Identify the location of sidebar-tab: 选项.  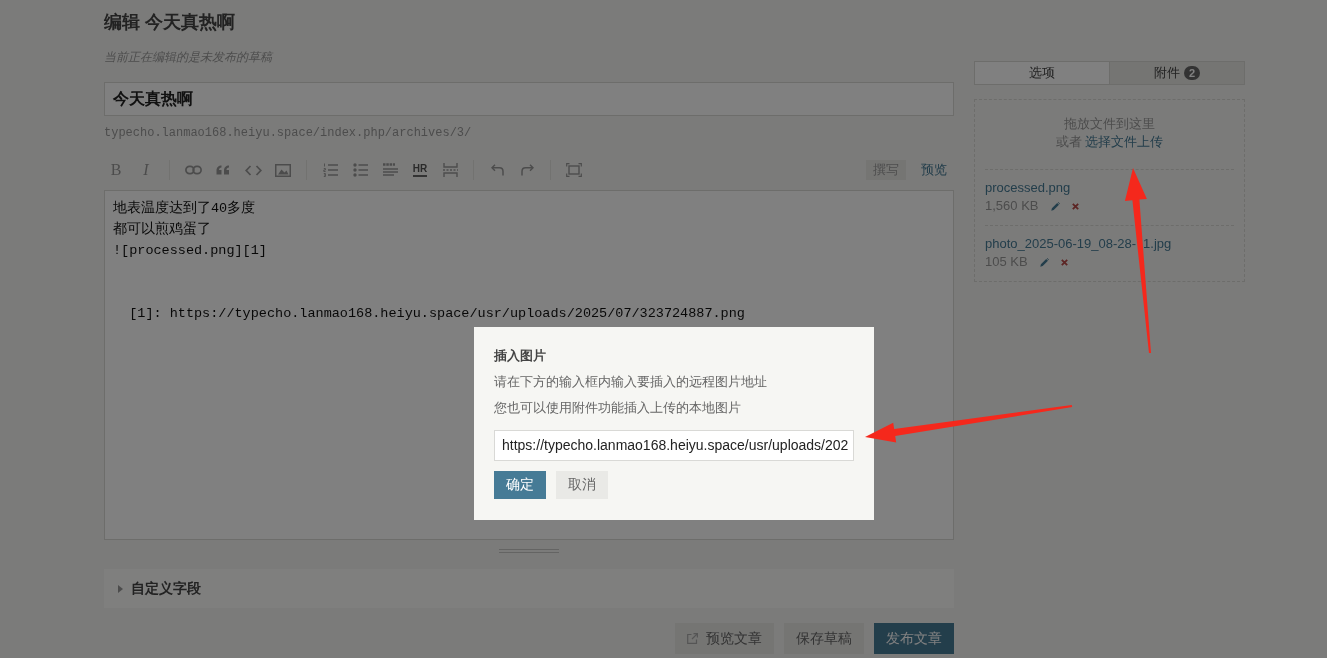
(1042, 73).